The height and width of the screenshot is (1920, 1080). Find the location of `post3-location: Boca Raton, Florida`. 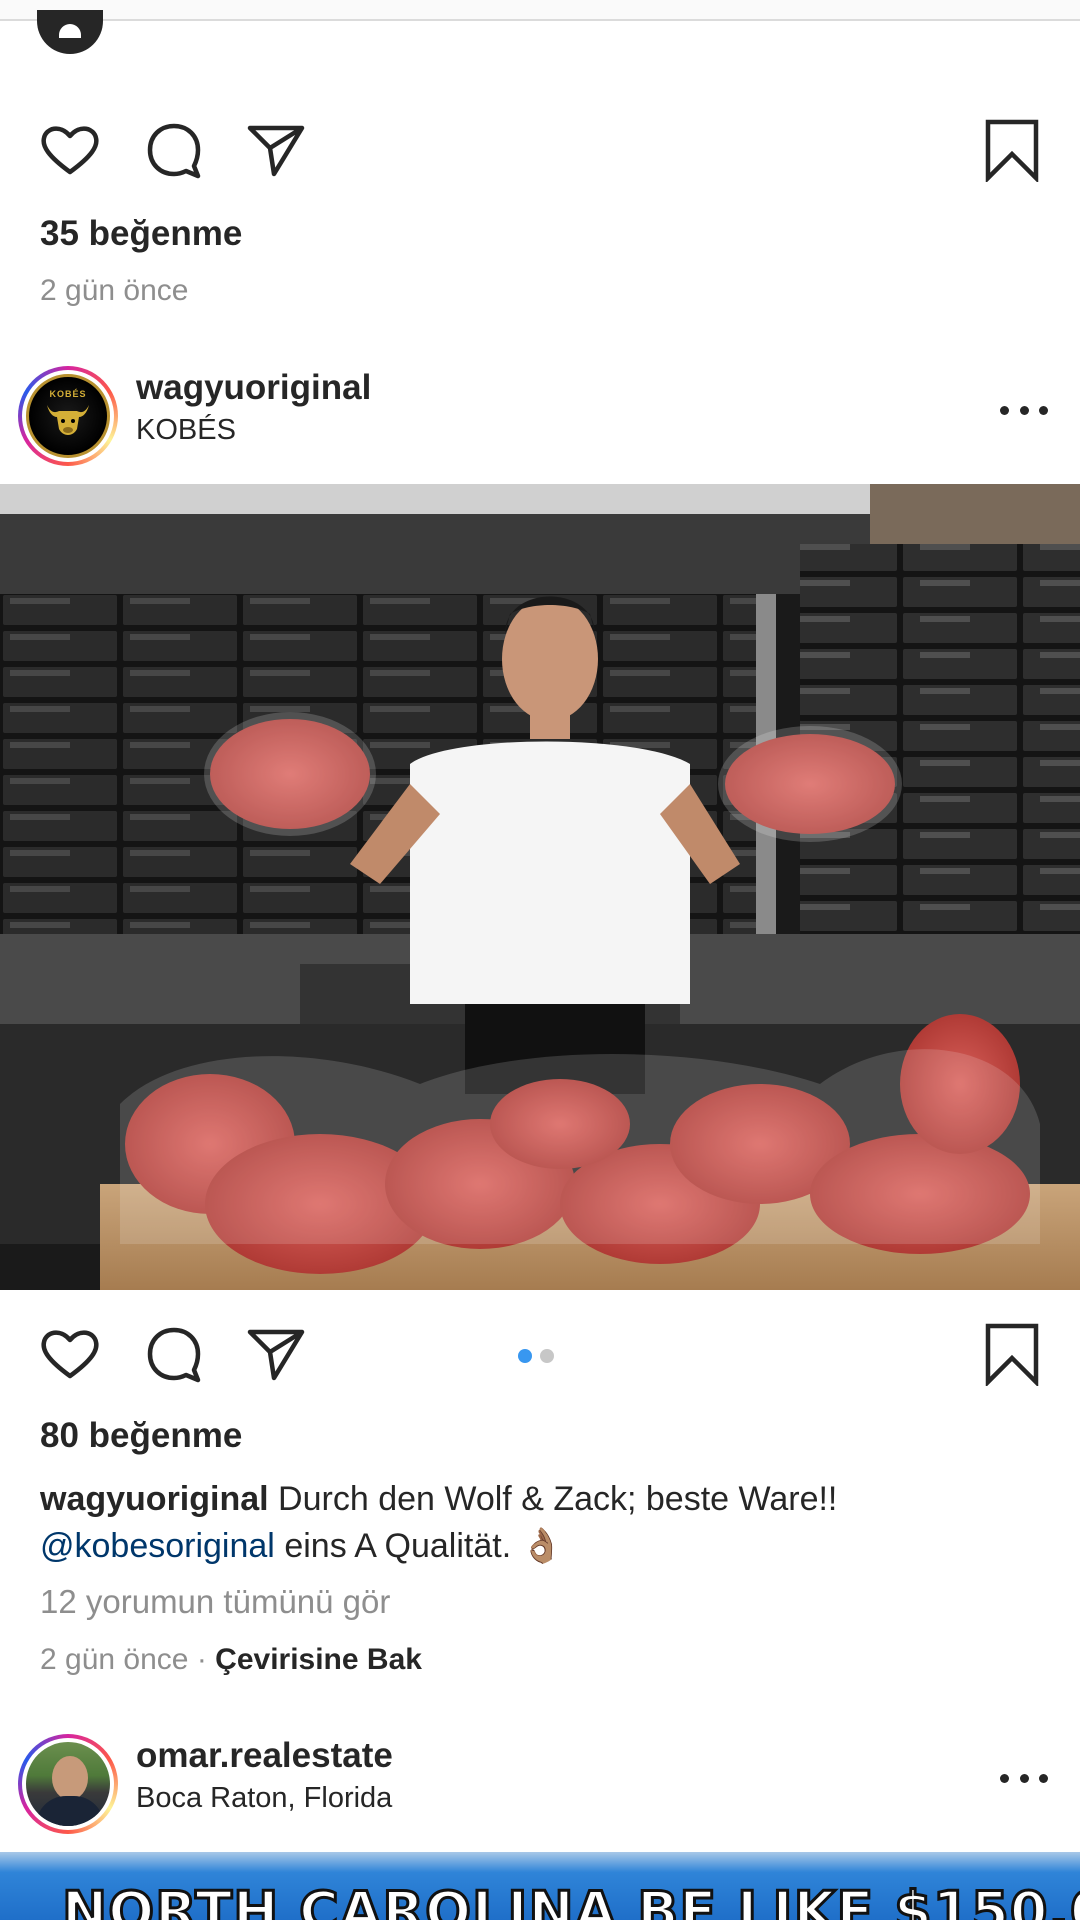

post3-location: Boca Raton, Florida is located at coordinates (264, 1798).